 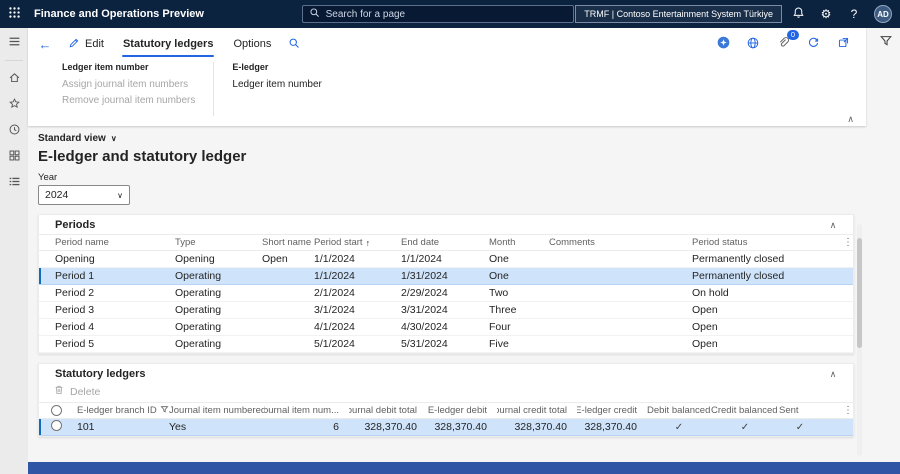 I want to click on cell-journal-debit-total: 328,370.40, so click(x=390, y=427).